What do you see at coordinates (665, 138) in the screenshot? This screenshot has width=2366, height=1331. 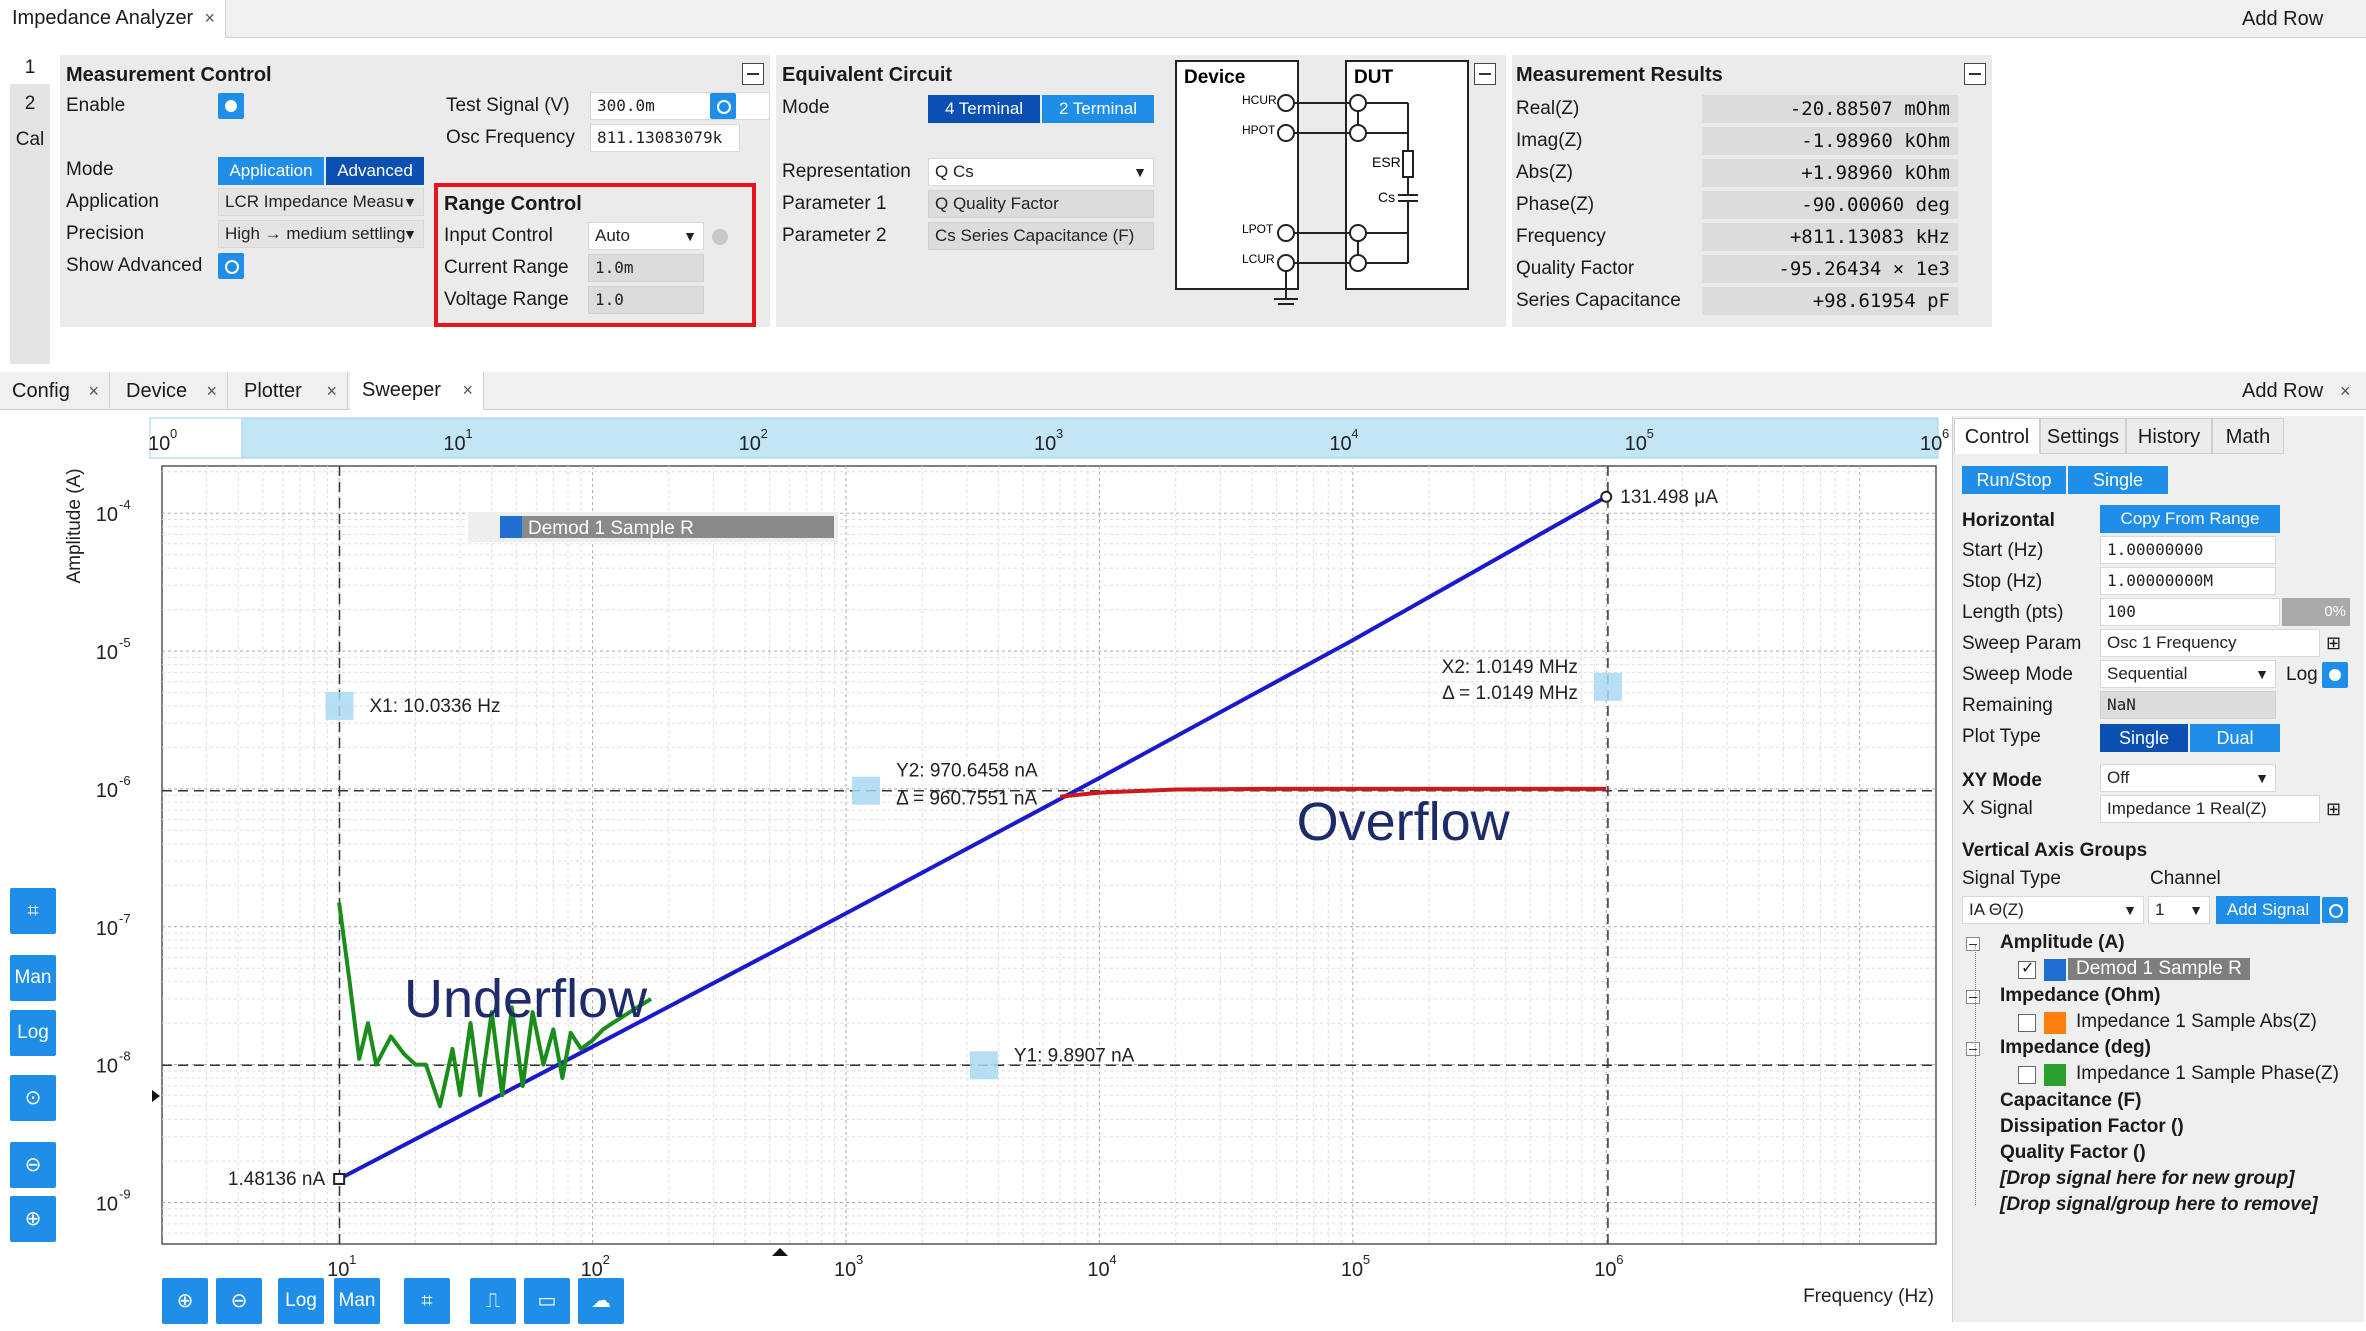 I see `osc-frequency-input: 811.13083079k` at bounding box center [665, 138].